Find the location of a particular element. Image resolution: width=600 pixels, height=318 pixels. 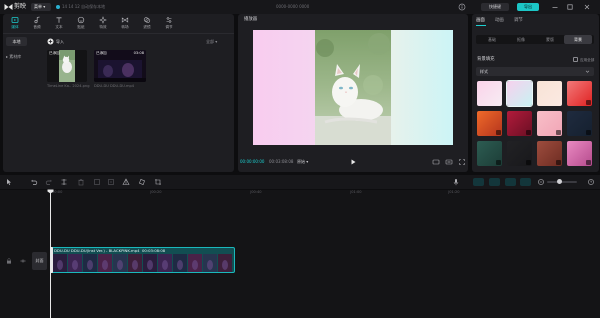

freeze-icon is located at coordinates (97, 182).